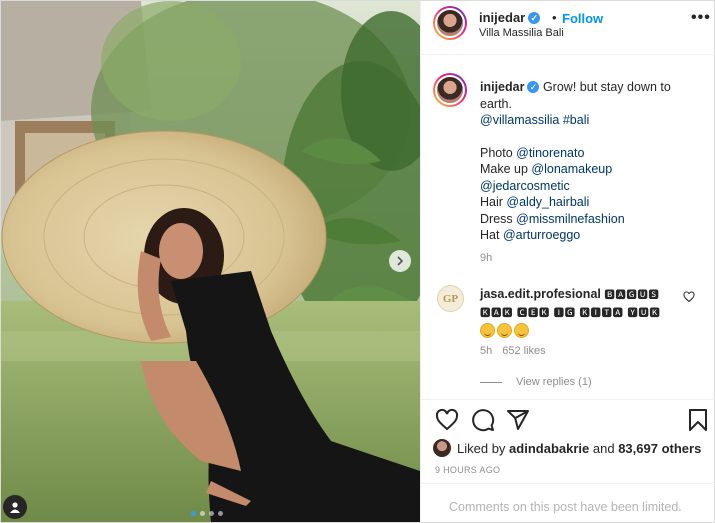 This screenshot has height=523, width=715. What do you see at coordinates (483, 420) in the screenshot?
I see `comment-icon` at bounding box center [483, 420].